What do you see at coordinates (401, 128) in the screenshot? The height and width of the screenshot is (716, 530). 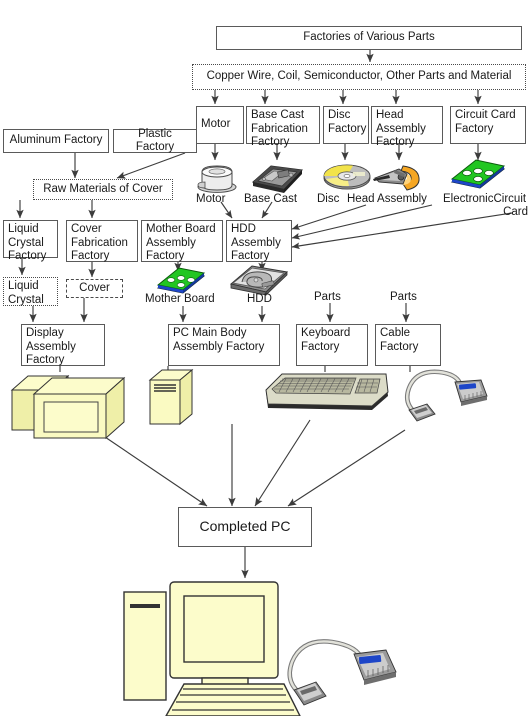 I see `head-assembly-factory-label: Head Assembly Factory` at bounding box center [401, 128].